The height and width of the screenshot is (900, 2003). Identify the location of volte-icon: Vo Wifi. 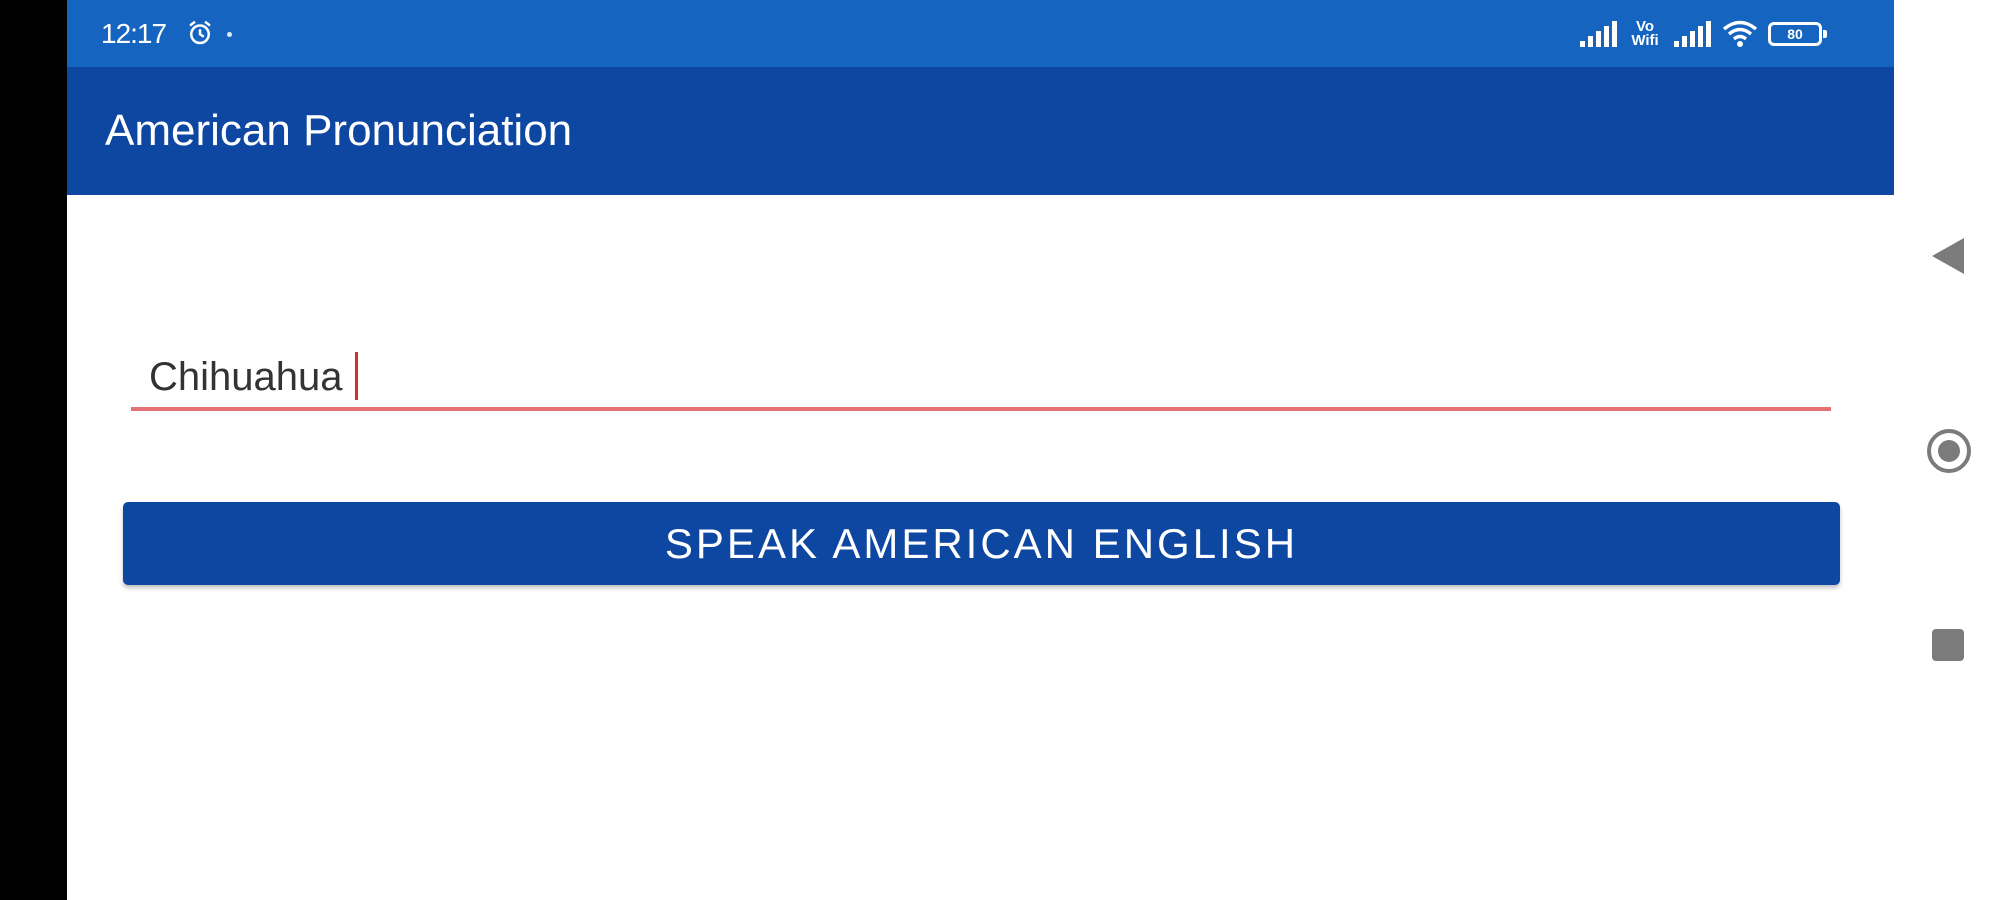
(1645, 33).